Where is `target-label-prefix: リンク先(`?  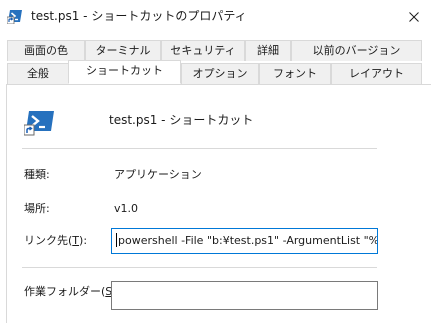
target-label-prefix: リンク先( is located at coordinates (48, 240).